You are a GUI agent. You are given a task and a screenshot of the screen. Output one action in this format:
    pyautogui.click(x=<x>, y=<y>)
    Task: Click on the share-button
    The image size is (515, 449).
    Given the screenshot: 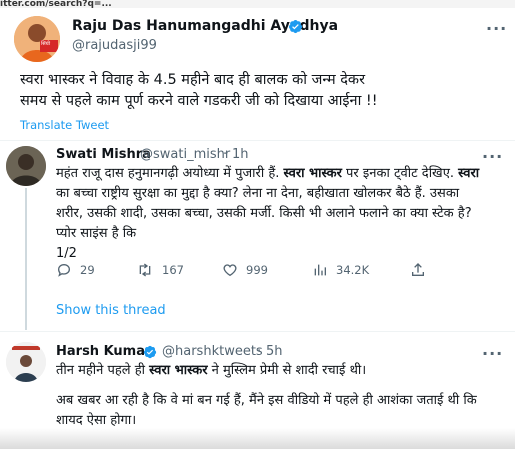 What is the action you would take?
    pyautogui.click(x=418, y=270)
    